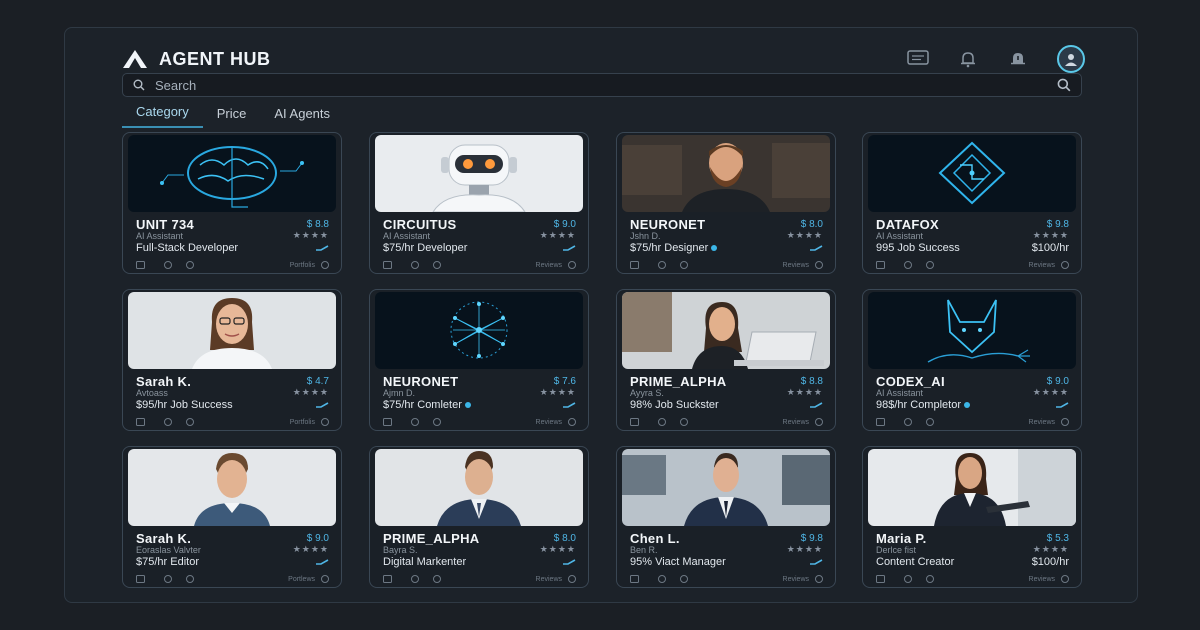 Image resolution: width=1200 pixels, height=630 pixels. Describe the element at coordinates (918, 59) in the screenshot. I see `chat-icon` at that location.